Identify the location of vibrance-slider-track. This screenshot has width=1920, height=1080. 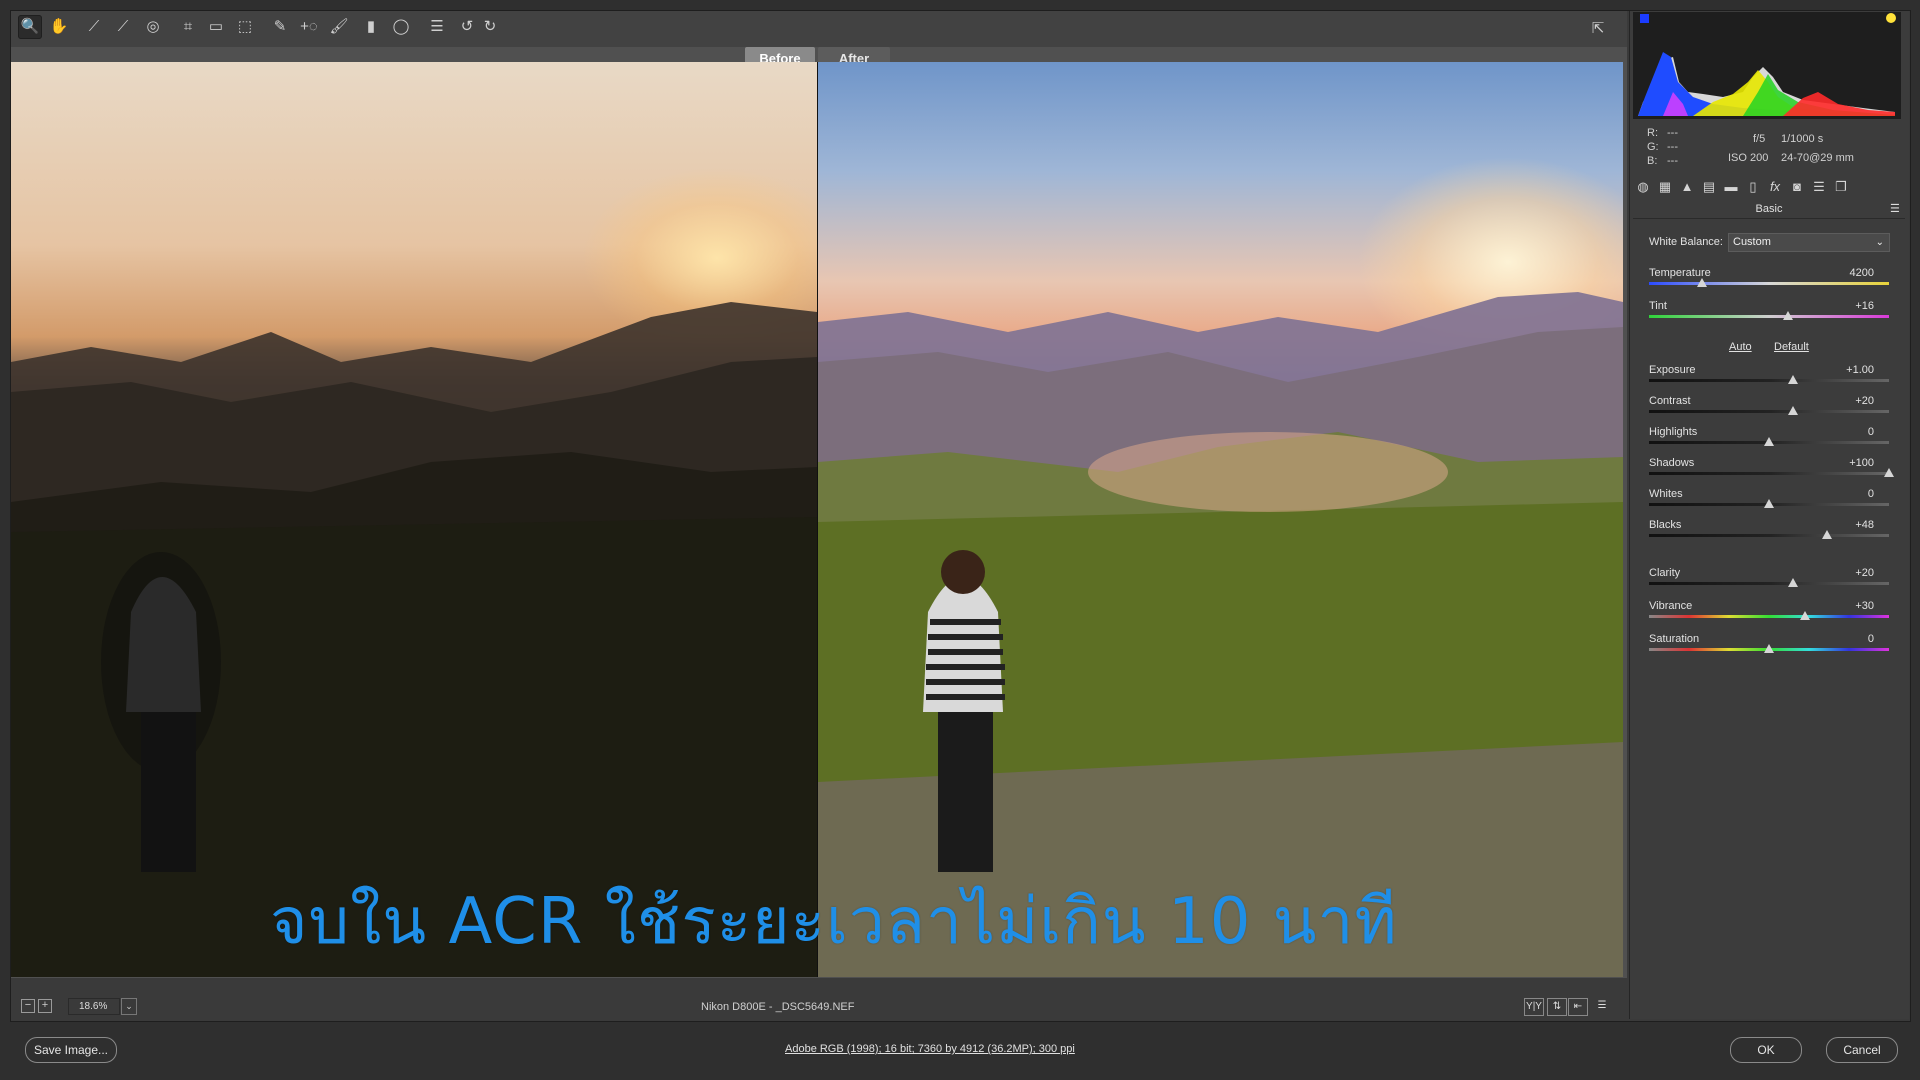
(1769, 616).